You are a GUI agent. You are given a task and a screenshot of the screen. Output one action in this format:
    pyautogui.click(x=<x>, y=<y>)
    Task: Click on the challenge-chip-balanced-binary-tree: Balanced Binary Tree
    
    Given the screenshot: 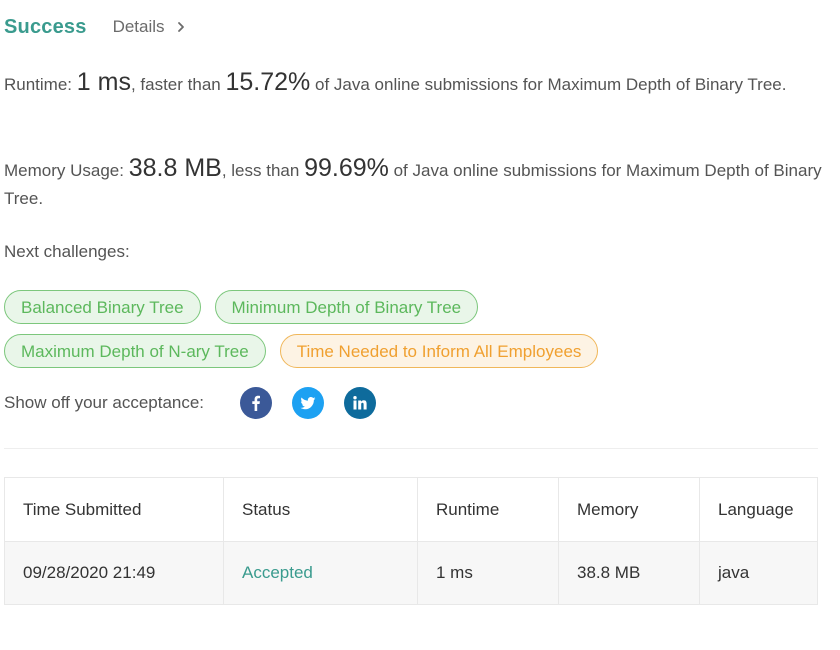 What is the action you would take?
    pyautogui.click(x=102, y=307)
    